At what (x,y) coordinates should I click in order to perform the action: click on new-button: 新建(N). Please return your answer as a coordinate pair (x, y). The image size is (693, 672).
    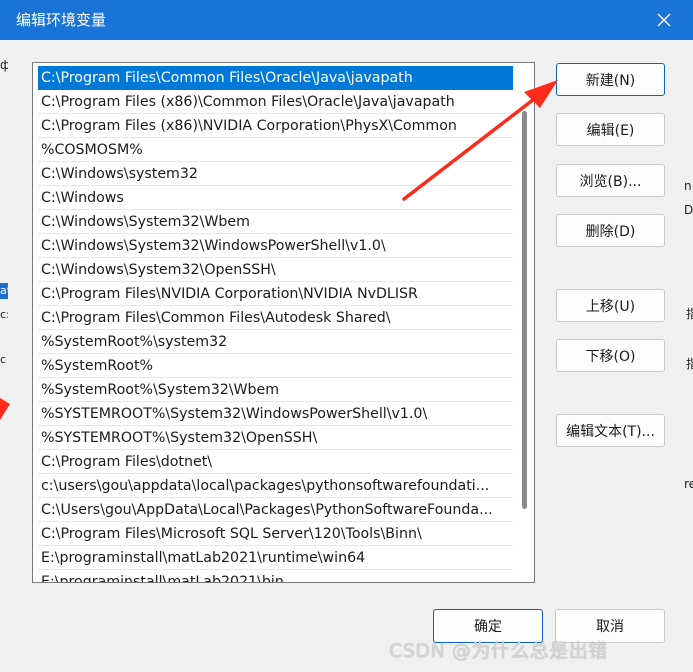
    Looking at the image, I should click on (610, 79).